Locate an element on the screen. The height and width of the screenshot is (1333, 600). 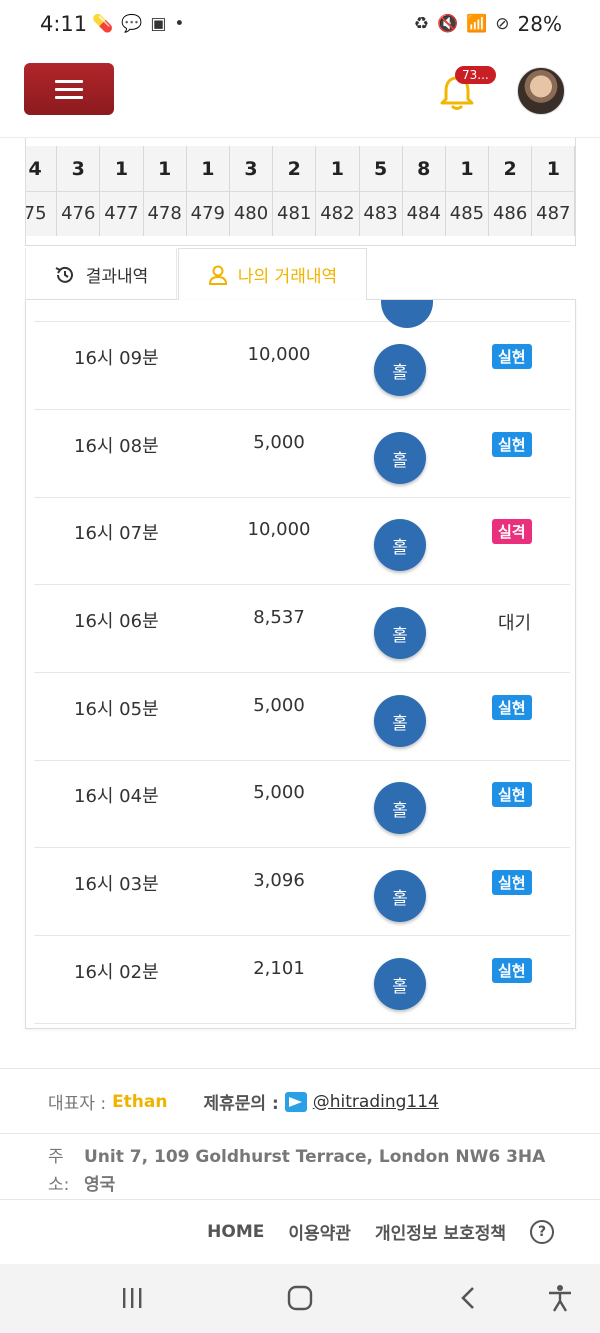
trade-time: 16시 09분 is located at coordinates (116, 358).